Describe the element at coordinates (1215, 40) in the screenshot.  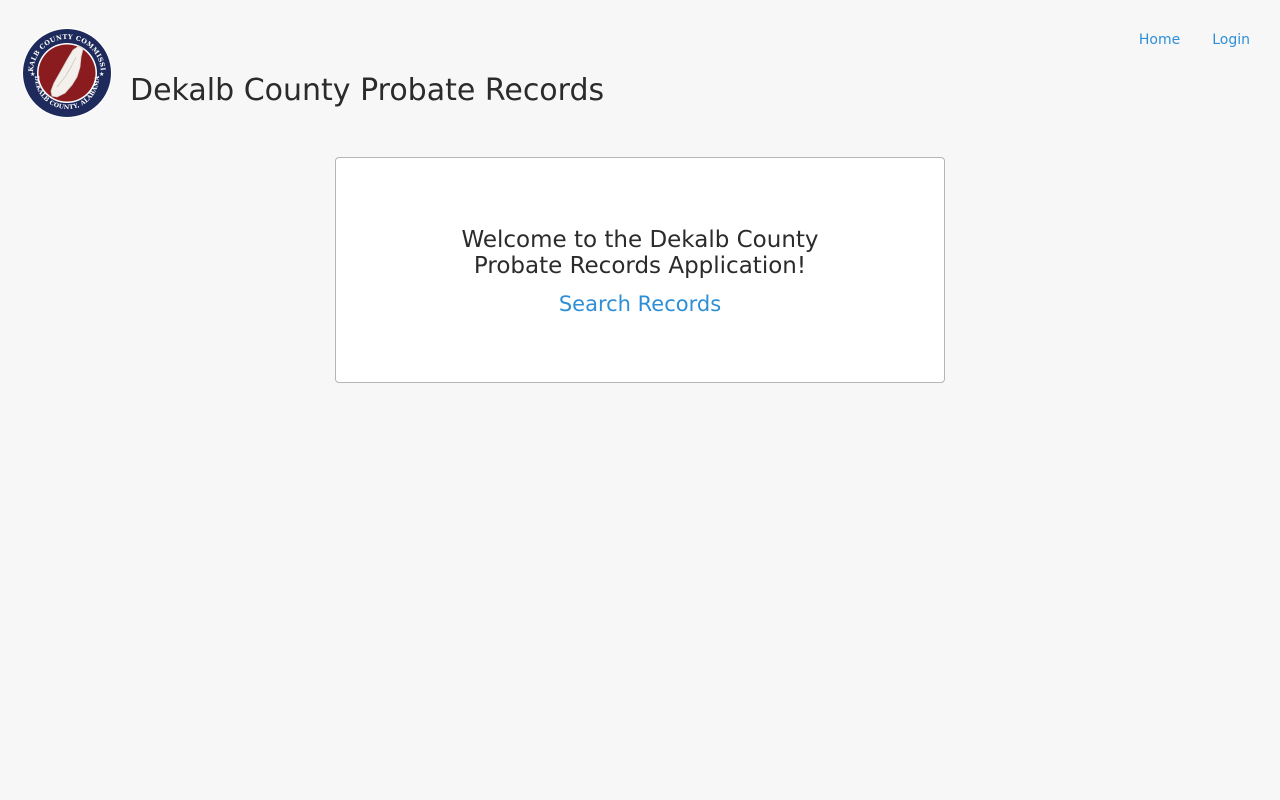
I see `nav-login-link: Login` at that location.